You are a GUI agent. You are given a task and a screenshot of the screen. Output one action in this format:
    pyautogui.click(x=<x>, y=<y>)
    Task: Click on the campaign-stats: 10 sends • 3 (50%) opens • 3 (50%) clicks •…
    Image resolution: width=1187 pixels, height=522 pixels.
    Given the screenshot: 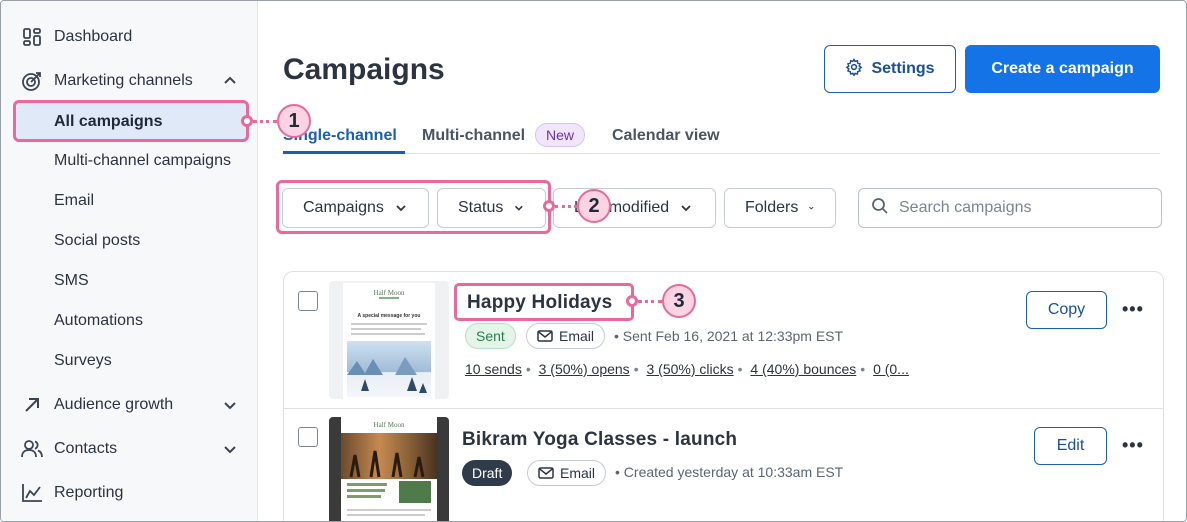 What is the action you would take?
    pyautogui.click(x=687, y=369)
    